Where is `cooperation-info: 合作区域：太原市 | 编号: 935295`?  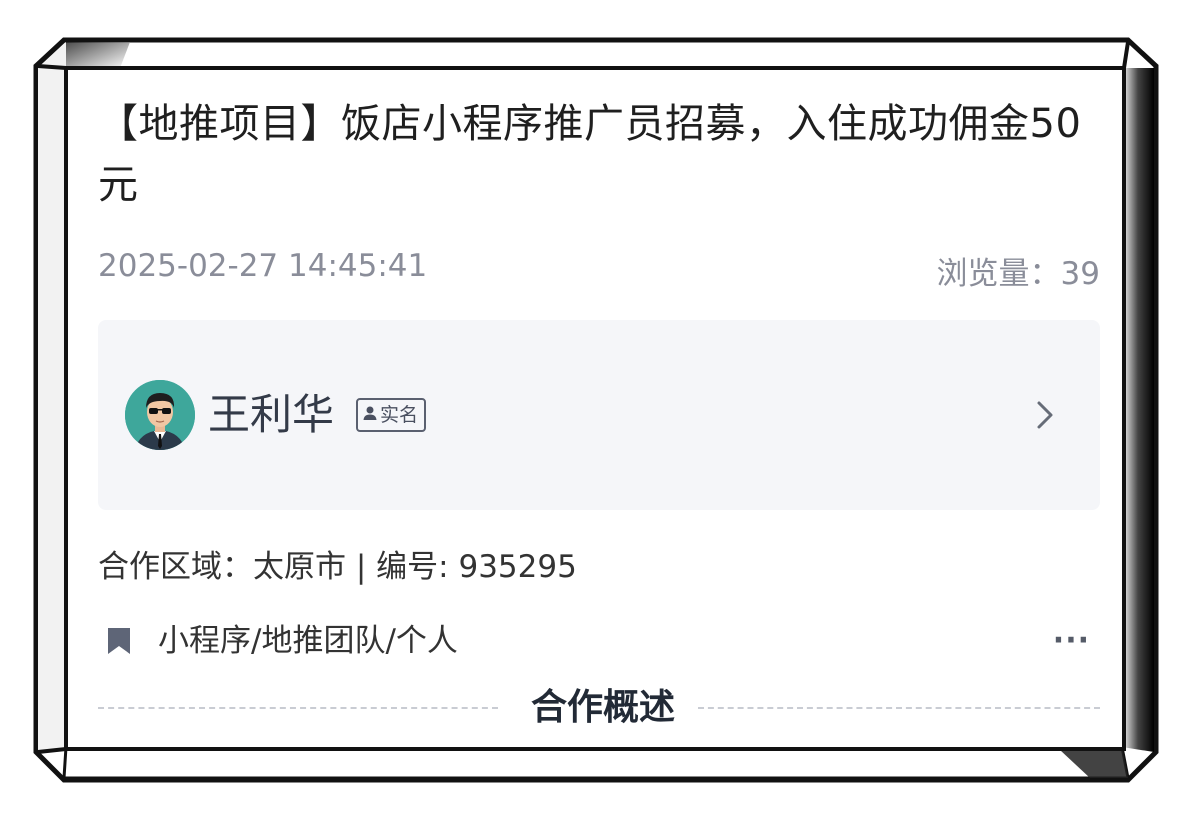
cooperation-info: 合作区域：太原市 | 编号: 935295 is located at coordinates (337, 567).